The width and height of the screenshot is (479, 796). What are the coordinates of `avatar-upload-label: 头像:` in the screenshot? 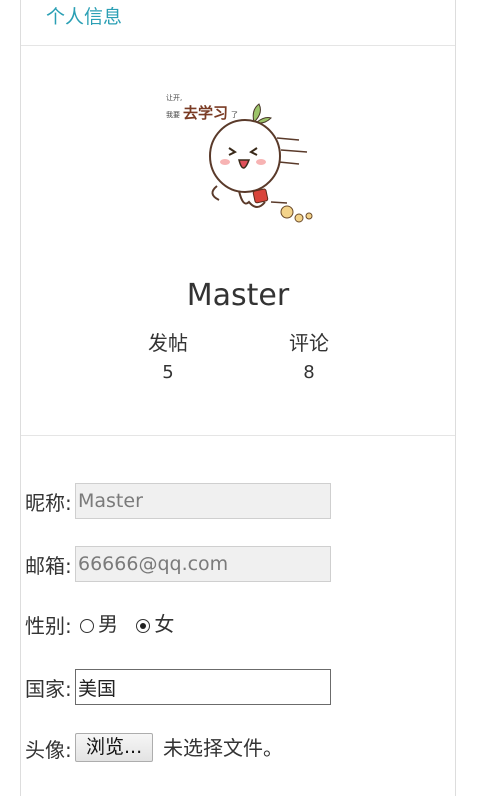 It's located at (48, 749).